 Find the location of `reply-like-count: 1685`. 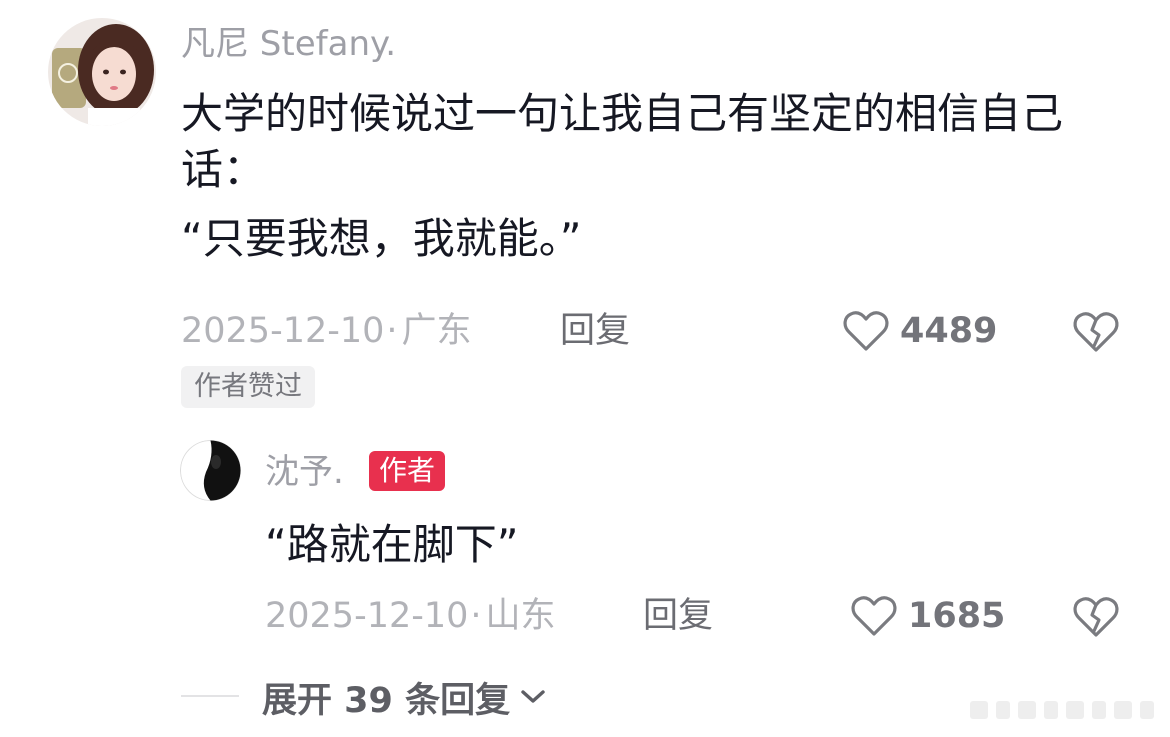

reply-like-count: 1685 is located at coordinates (957, 616).